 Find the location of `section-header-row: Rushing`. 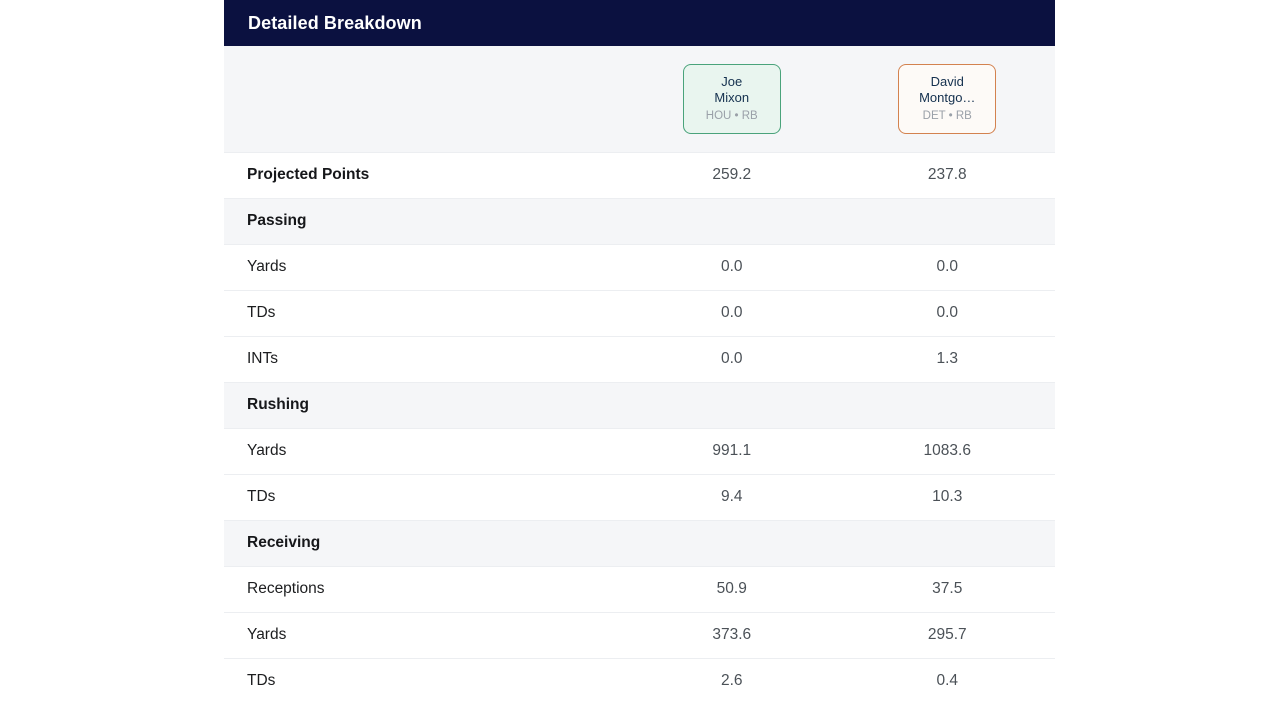

section-header-row: Rushing is located at coordinates (639, 404).